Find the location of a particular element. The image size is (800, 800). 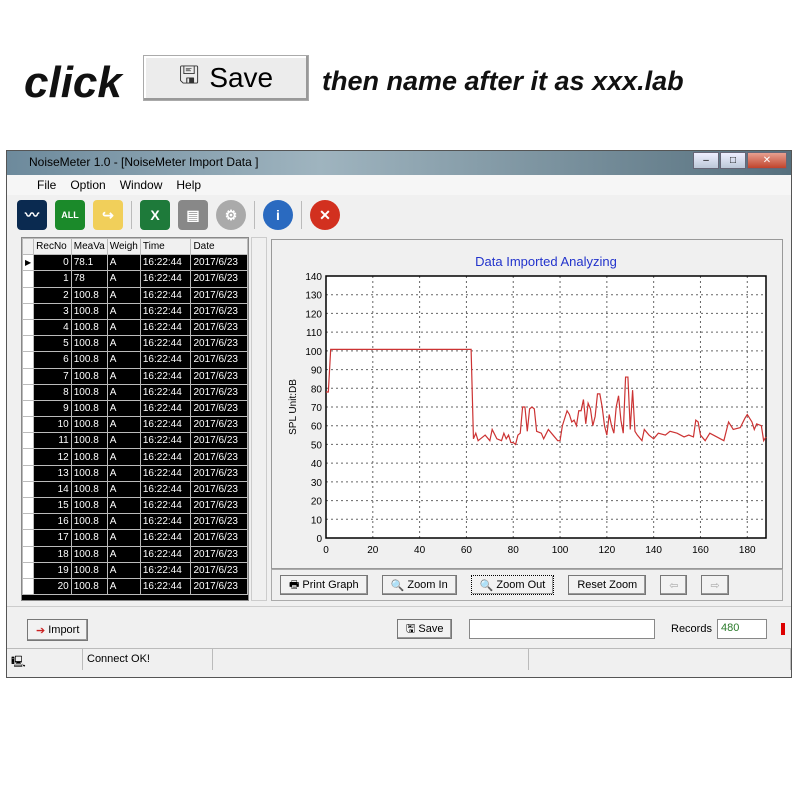

cell: 12 is located at coordinates (52, 457).